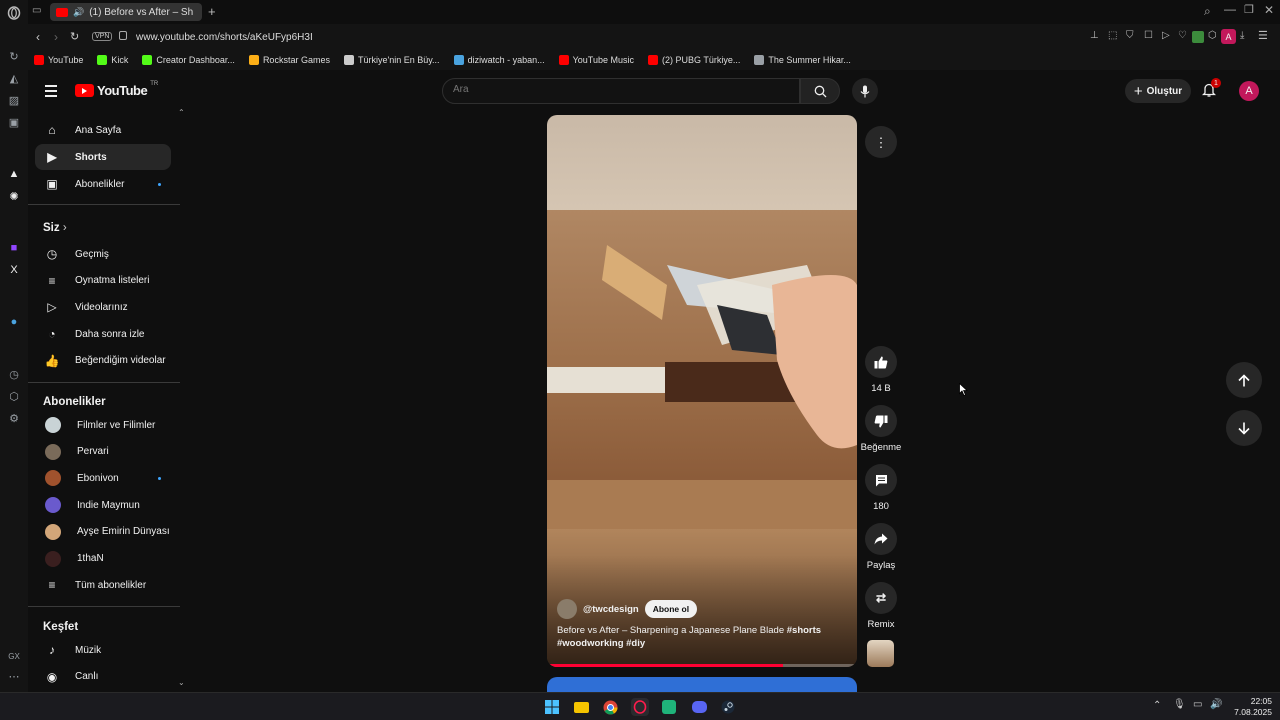  I want to click on bookmark-item: YouTube, so click(58, 60).